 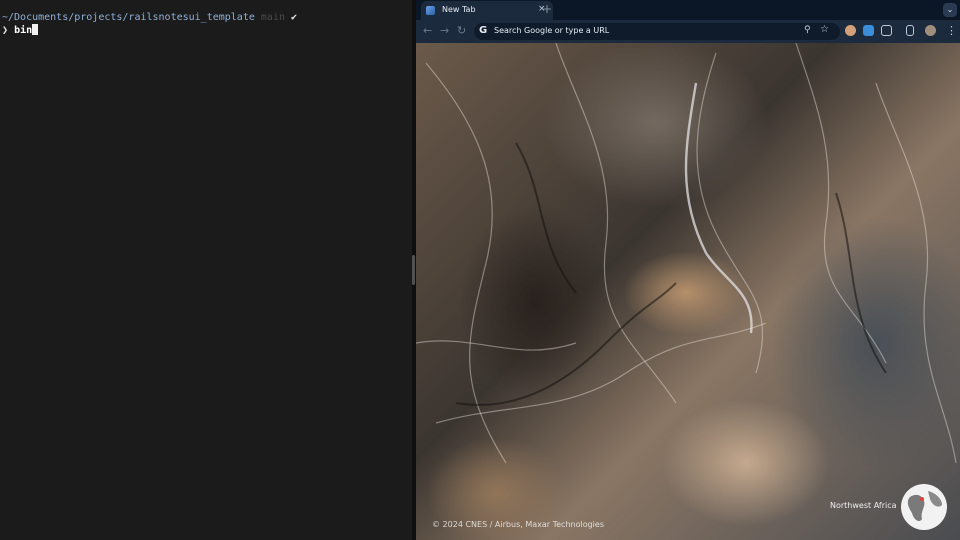 What do you see at coordinates (518, 524) in the screenshot?
I see `wallpaper-credit: © 2024 CNES / Airbus, Maxar Technologies` at bounding box center [518, 524].